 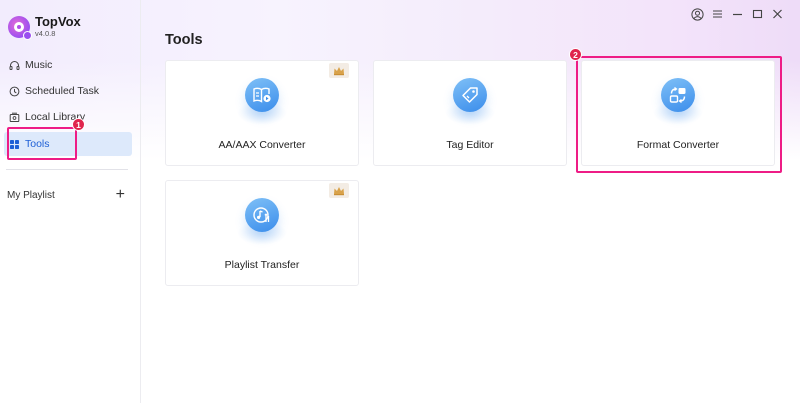 I want to click on annotation-highlight-format-converter, so click(x=679, y=114).